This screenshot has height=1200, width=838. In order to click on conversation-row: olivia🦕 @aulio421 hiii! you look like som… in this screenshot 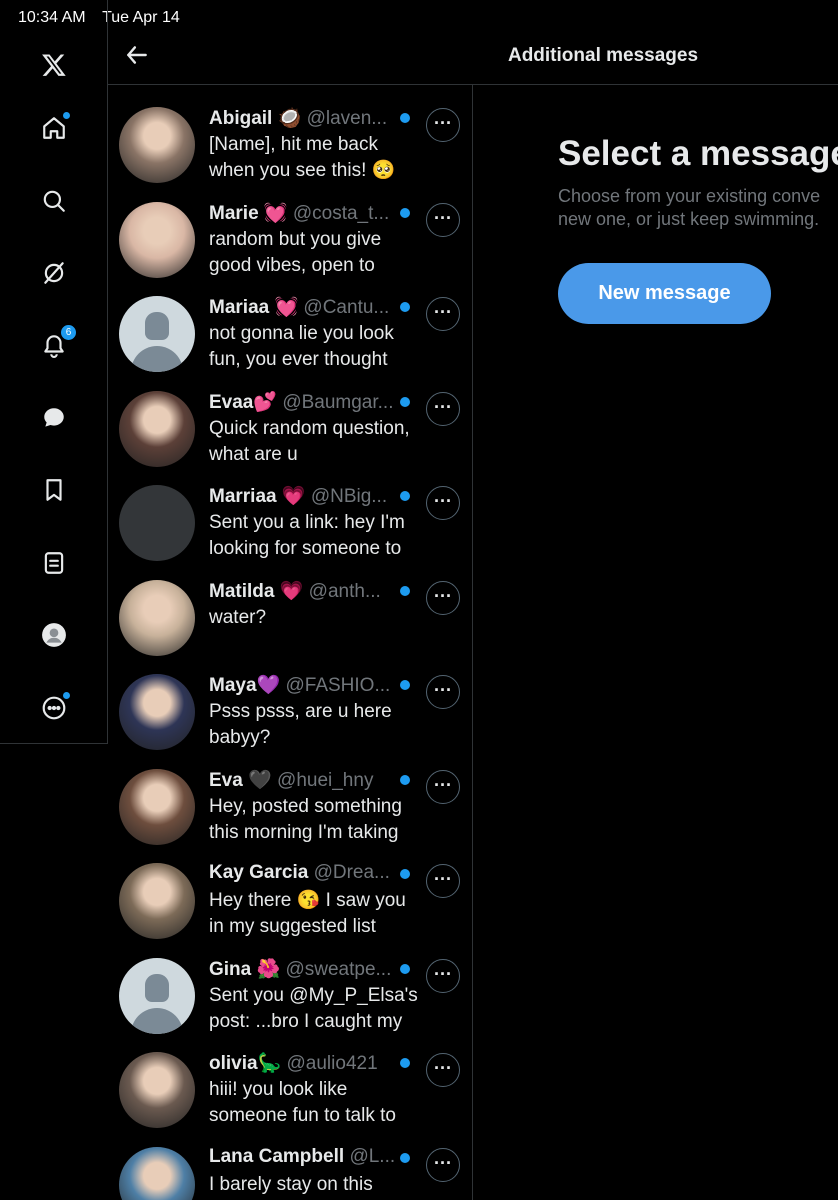, I will do `click(290, 1079)`.